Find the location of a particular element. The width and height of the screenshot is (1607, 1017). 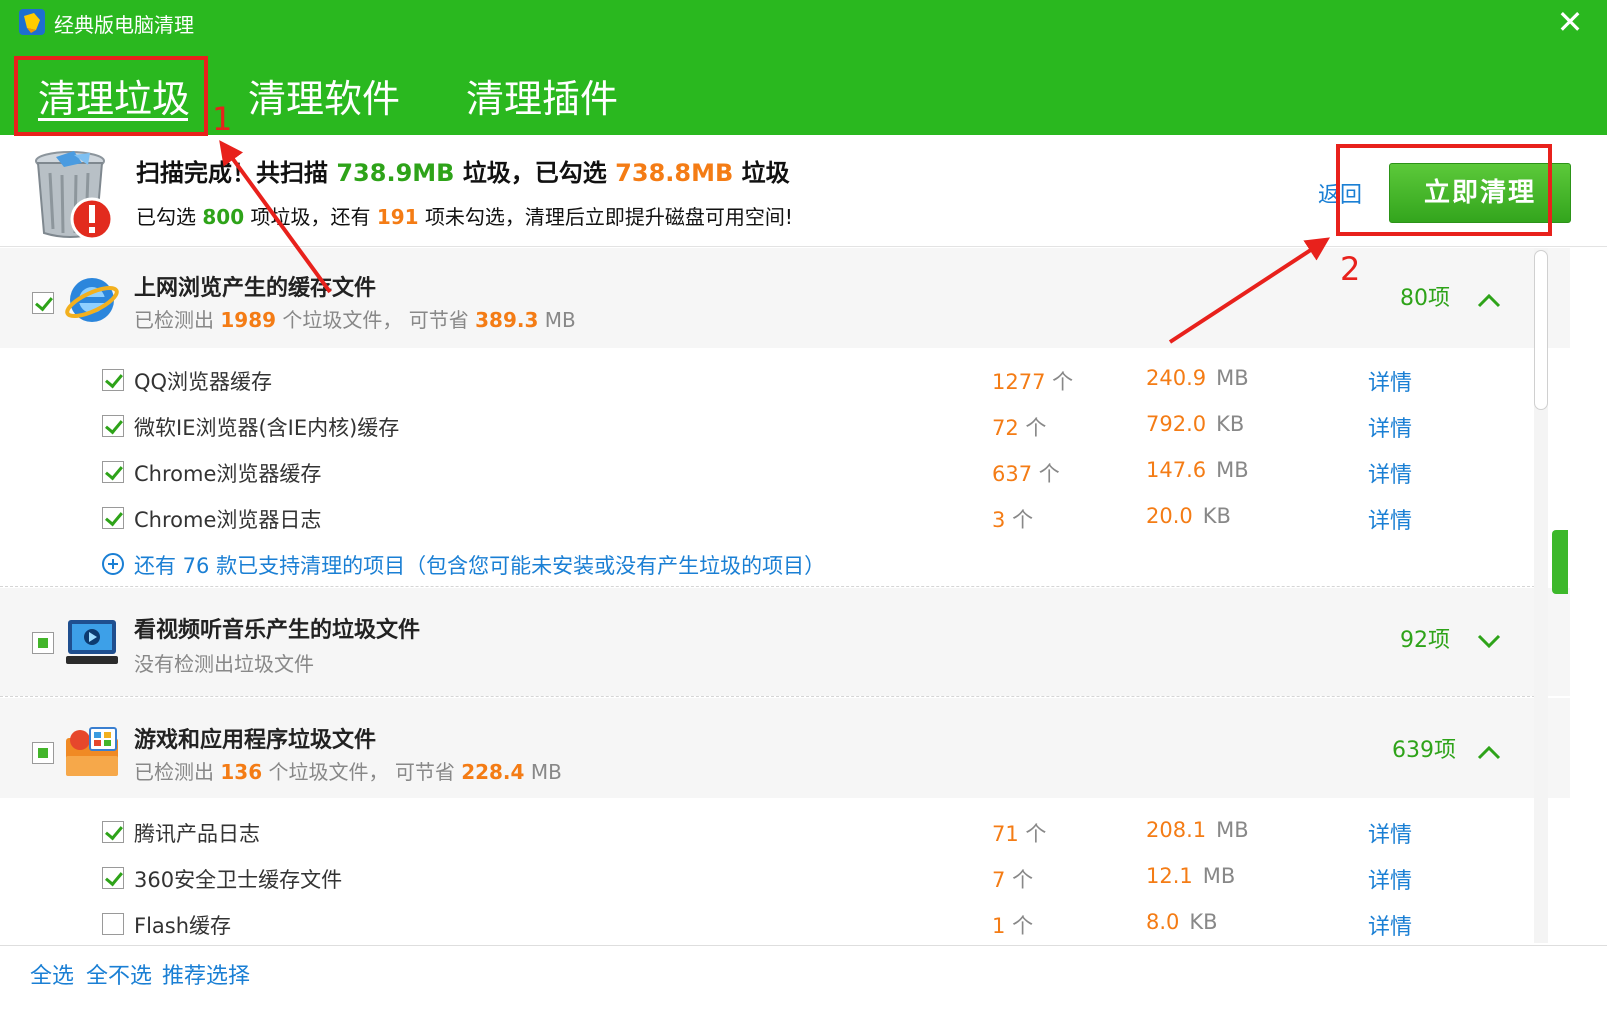

tab-clean-plugins: 清理插件 is located at coordinates (542, 95).